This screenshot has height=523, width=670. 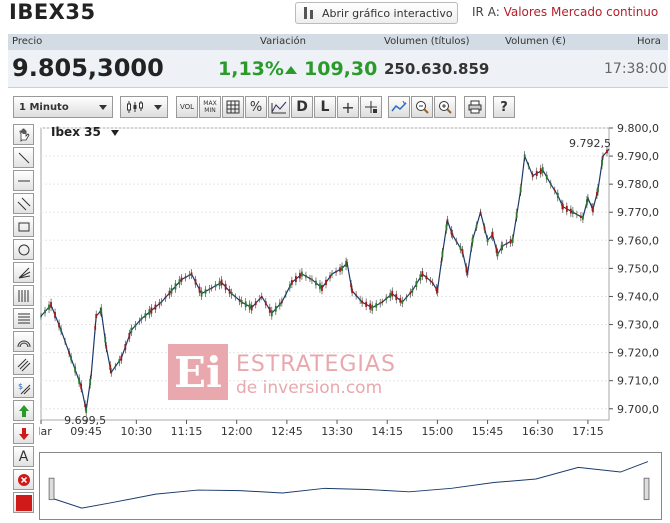 What do you see at coordinates (438, 431) in the screenshot?
I see `x-tick-label: 15:00` at bounding box center [438, 431].